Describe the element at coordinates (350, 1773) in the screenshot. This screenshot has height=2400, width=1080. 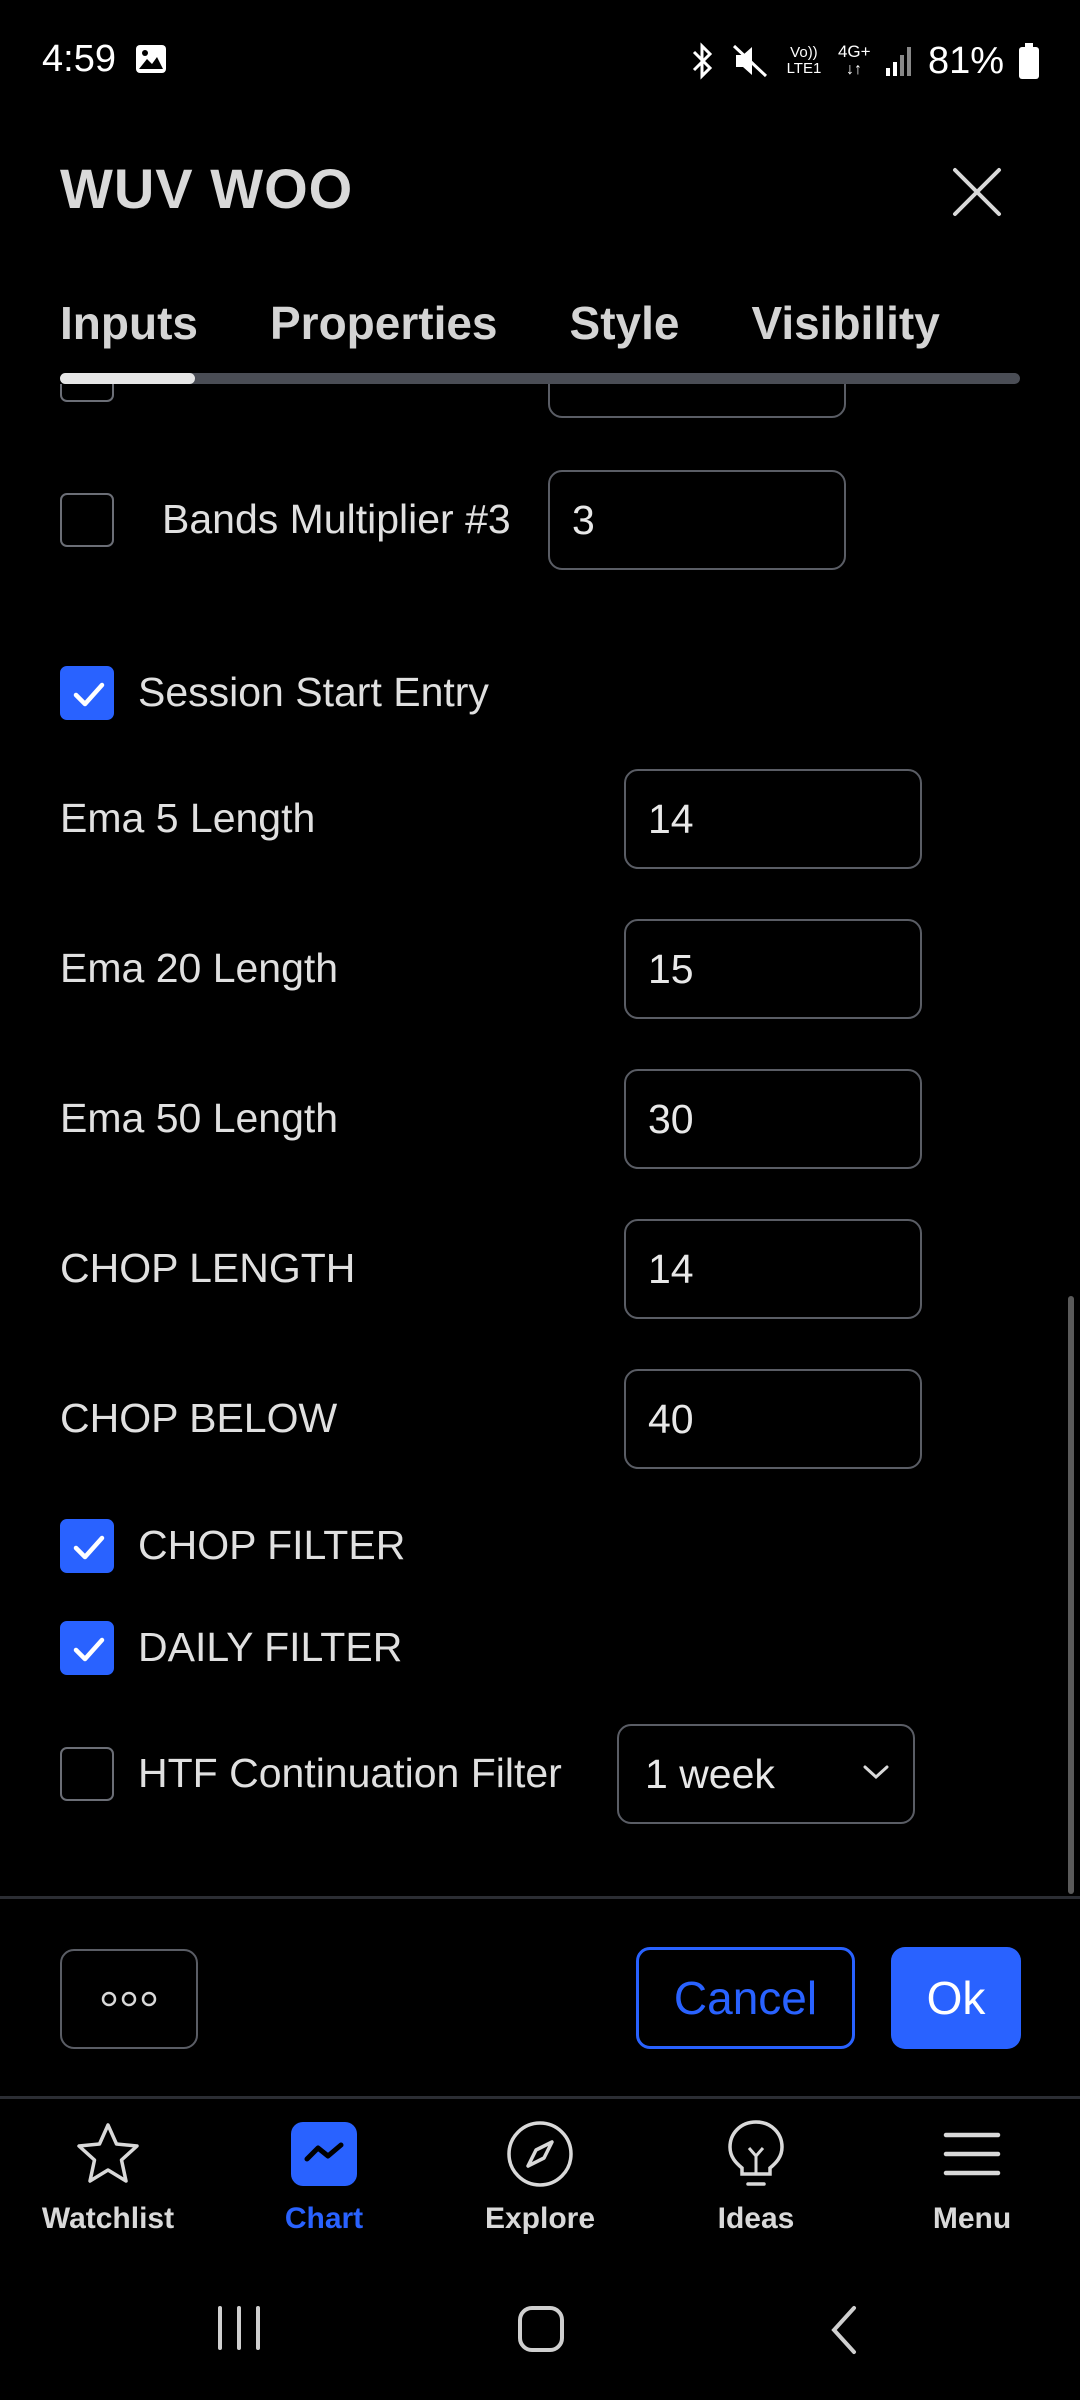
I see `htf-continuation-filter-label: HTF Continuation Filter` at that location.